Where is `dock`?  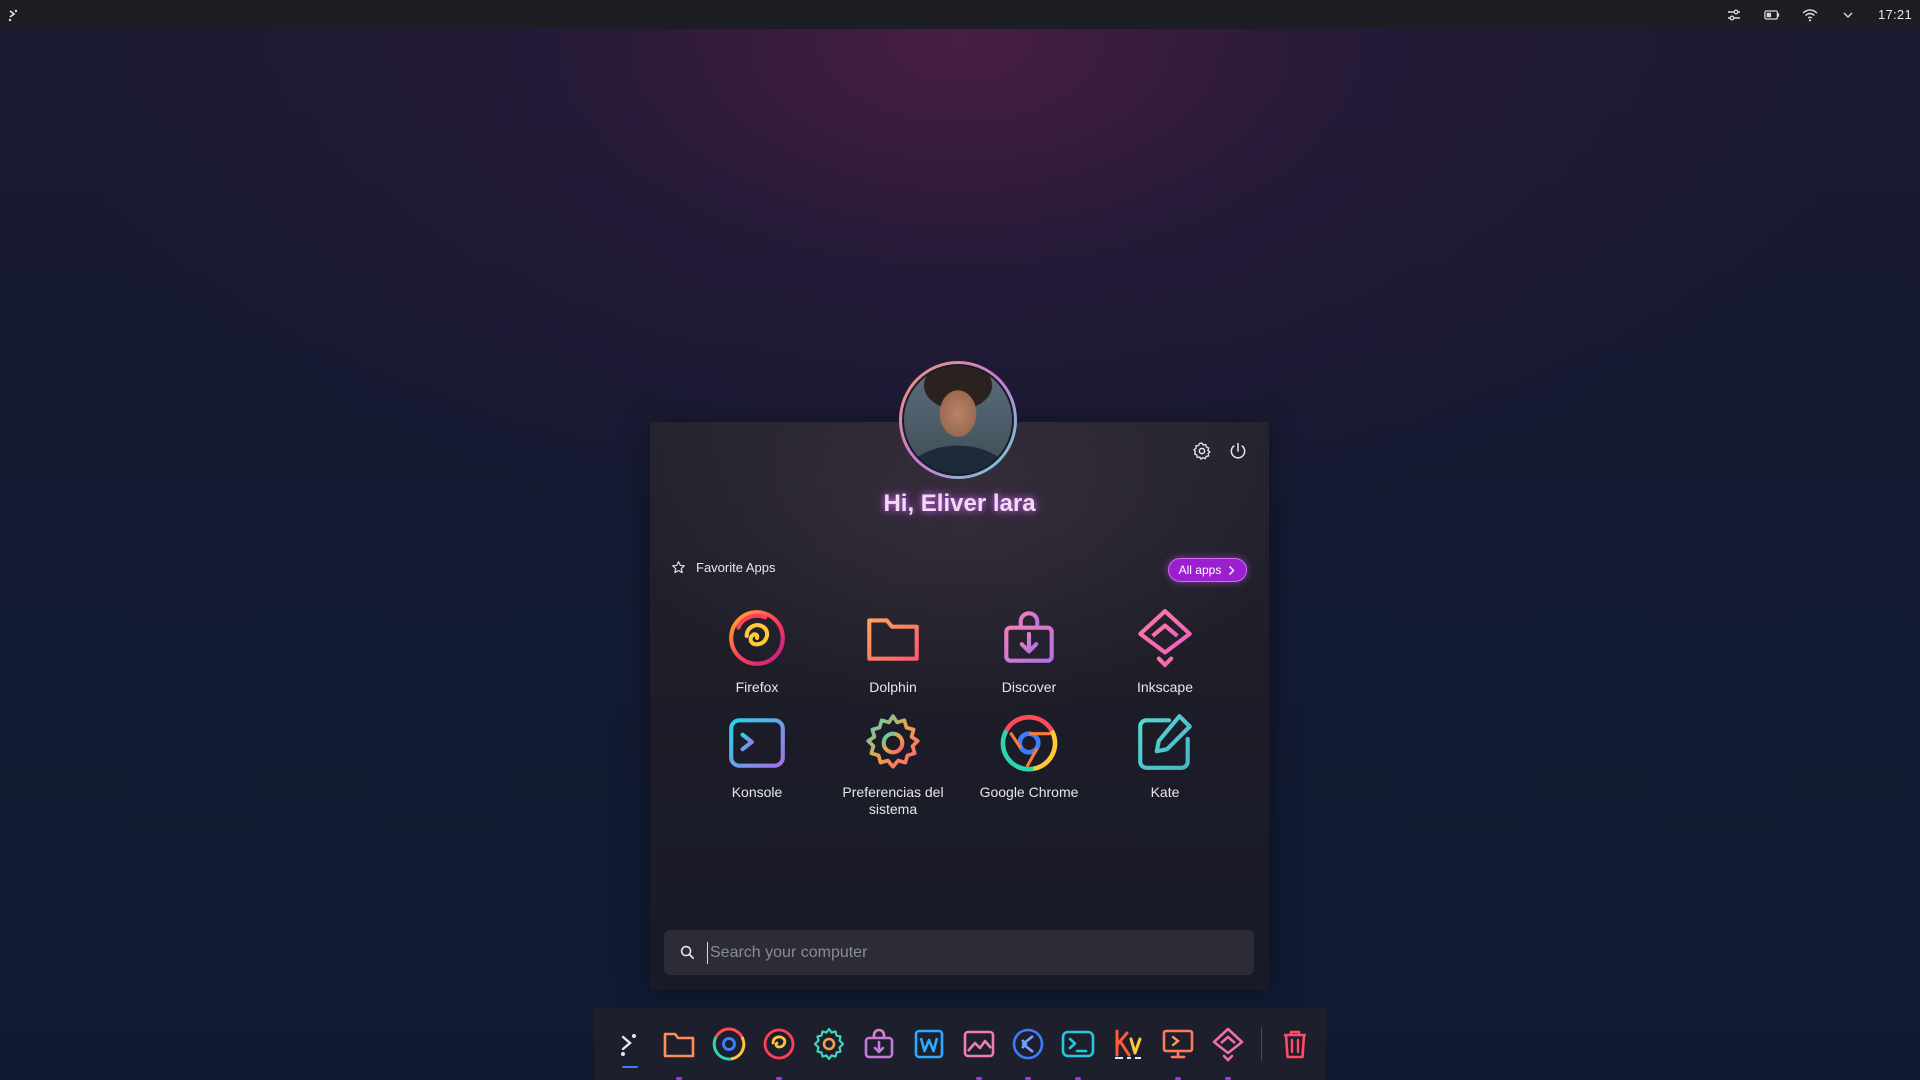
dock is located at coordinates (960, 1044).